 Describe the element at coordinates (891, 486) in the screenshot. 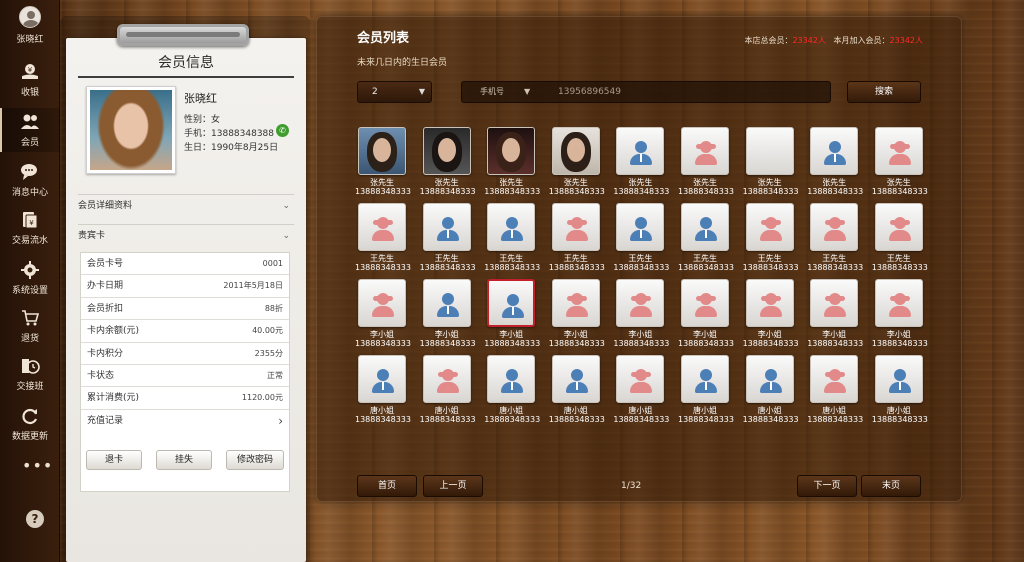

I see `last-page-button: 末页` at that location.